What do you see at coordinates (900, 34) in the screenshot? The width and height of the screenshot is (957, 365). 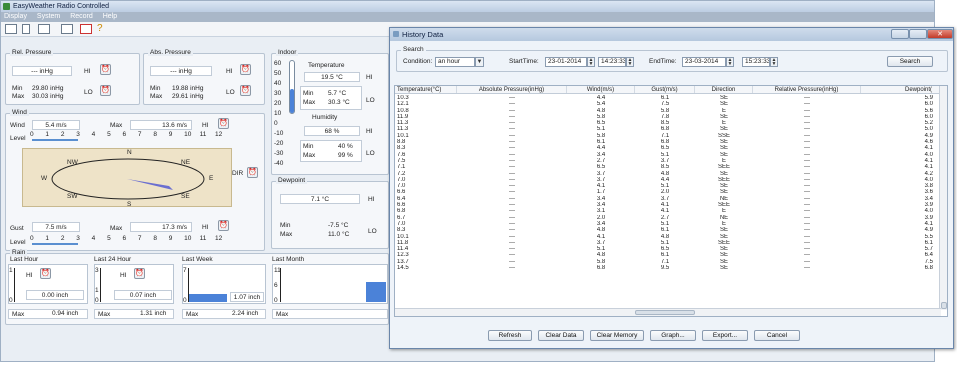 I see `minimize-button` at bounding box center [900, 34].